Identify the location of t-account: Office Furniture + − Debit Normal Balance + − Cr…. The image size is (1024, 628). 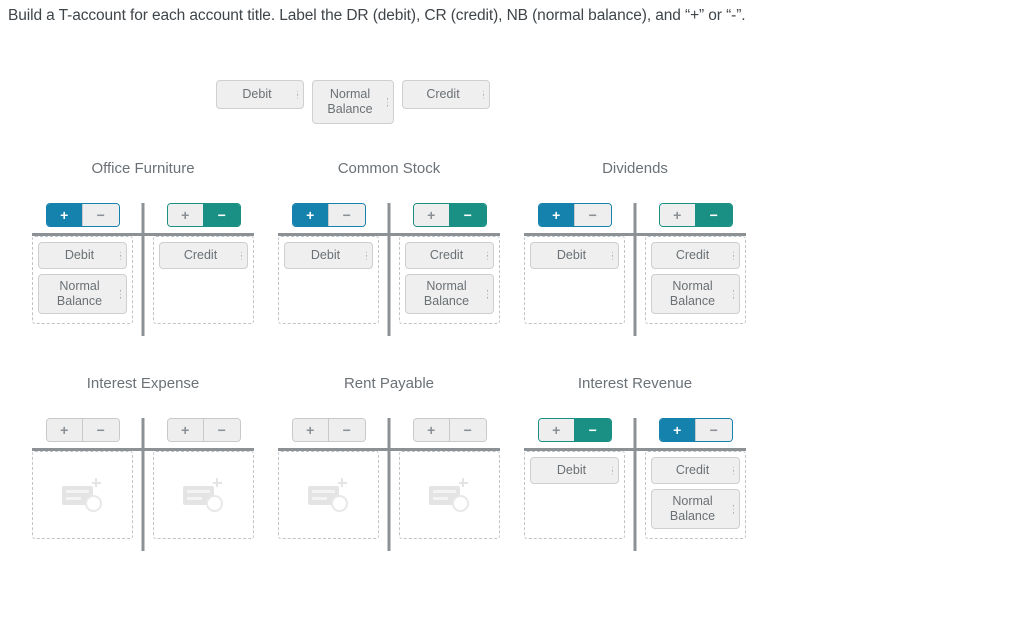
(143, 248).